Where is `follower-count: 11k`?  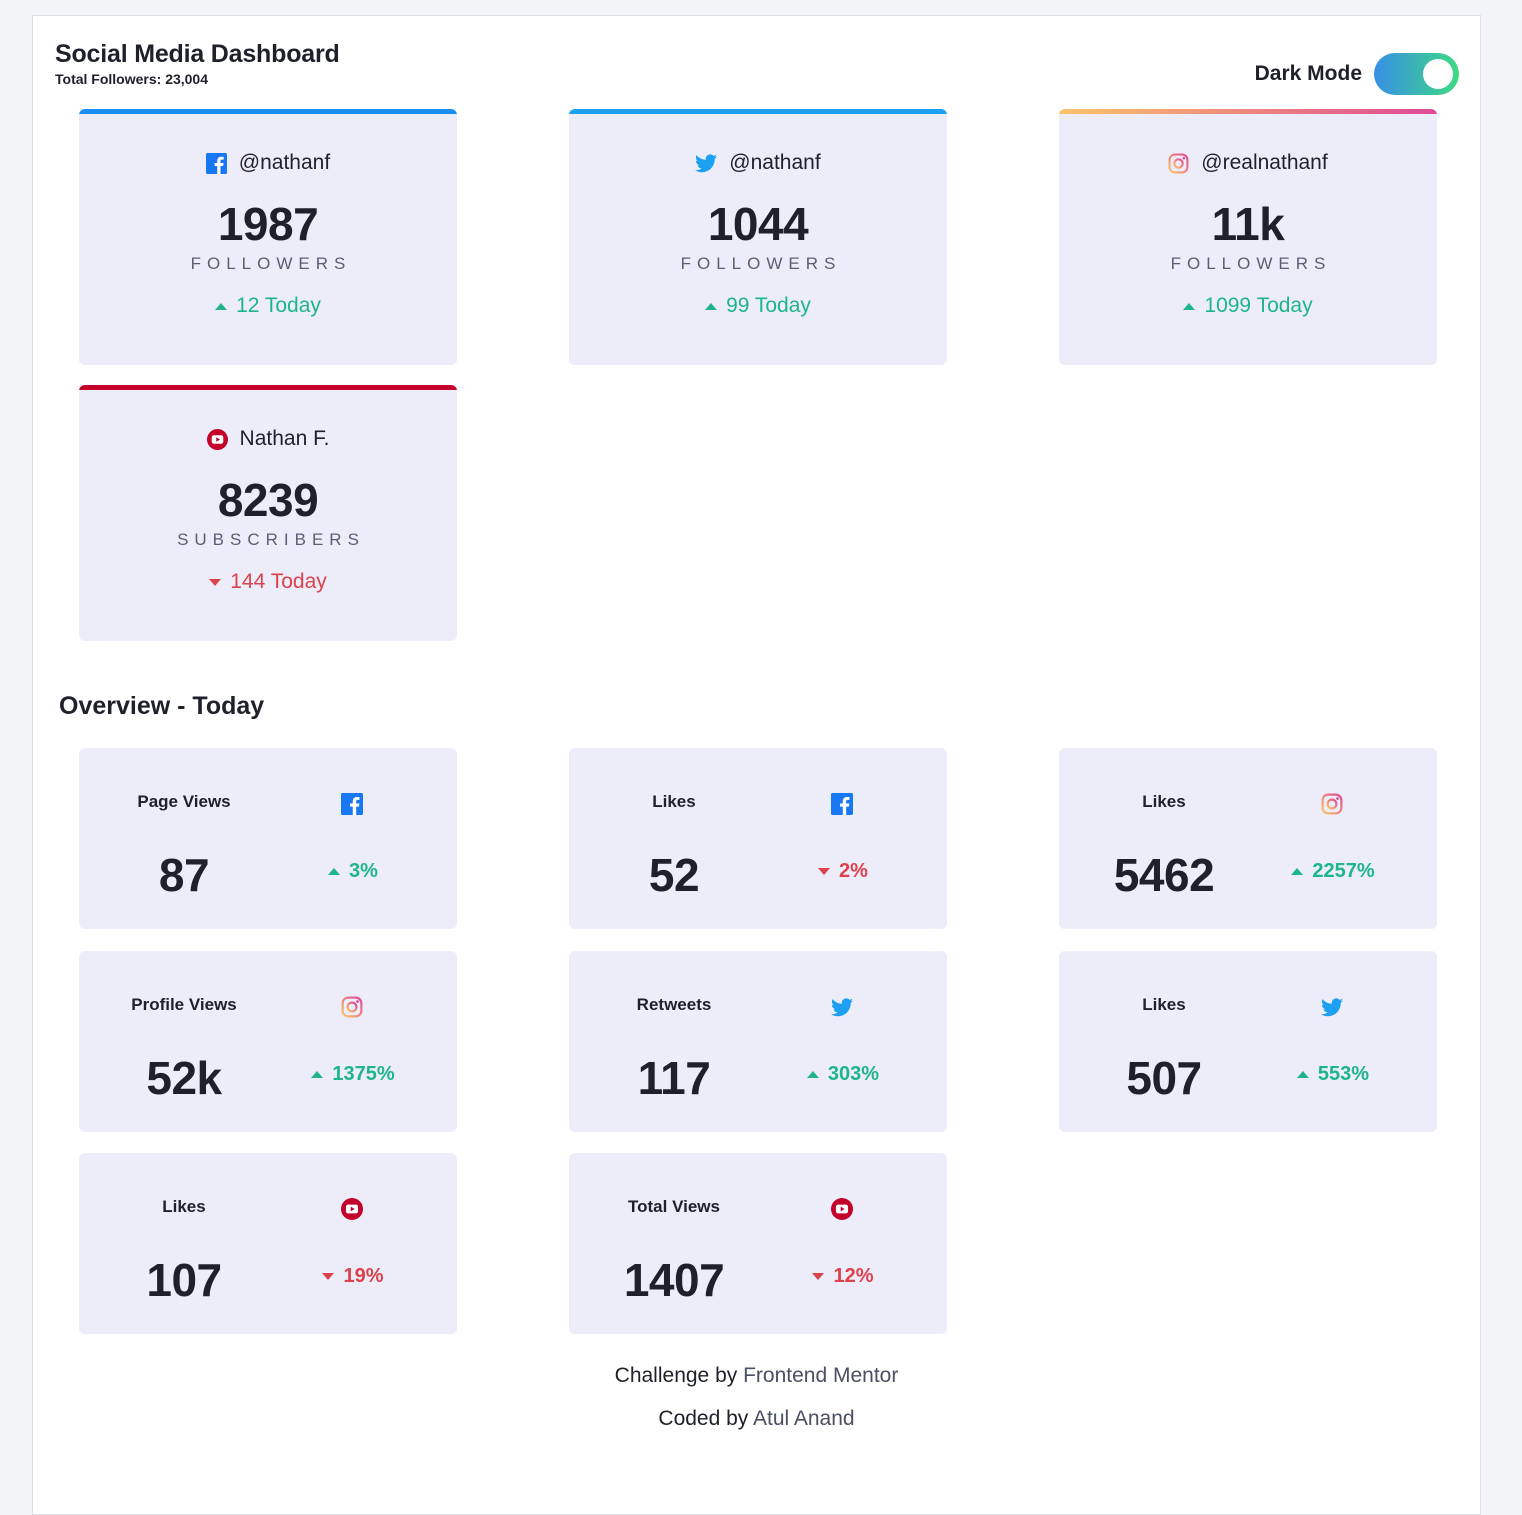
follower-count: 11k is located at coordinates (1248, 224).